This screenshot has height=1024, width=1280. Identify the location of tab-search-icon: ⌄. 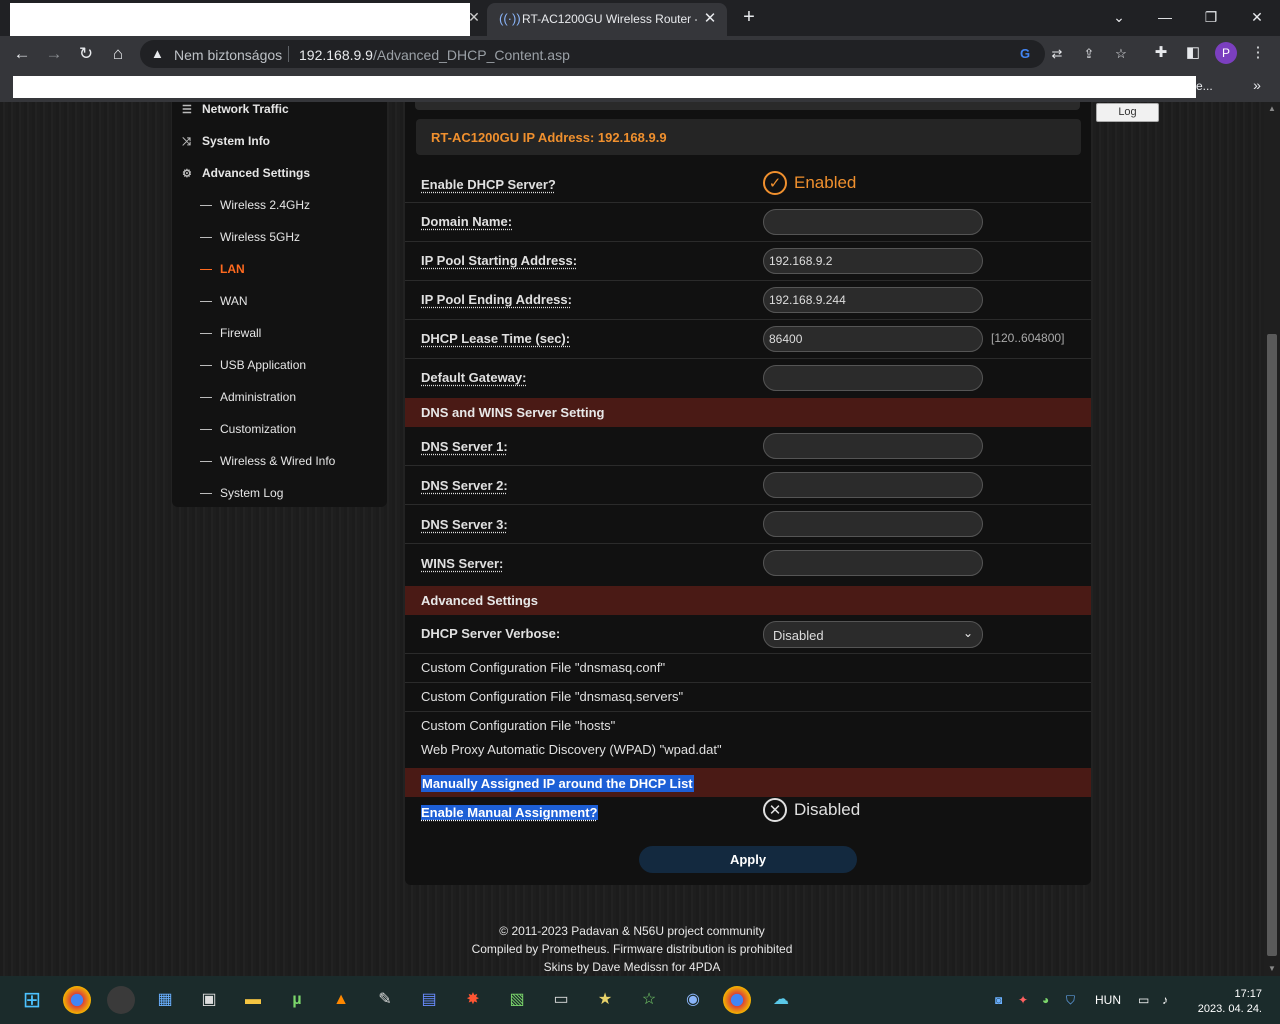
(1119, 17).